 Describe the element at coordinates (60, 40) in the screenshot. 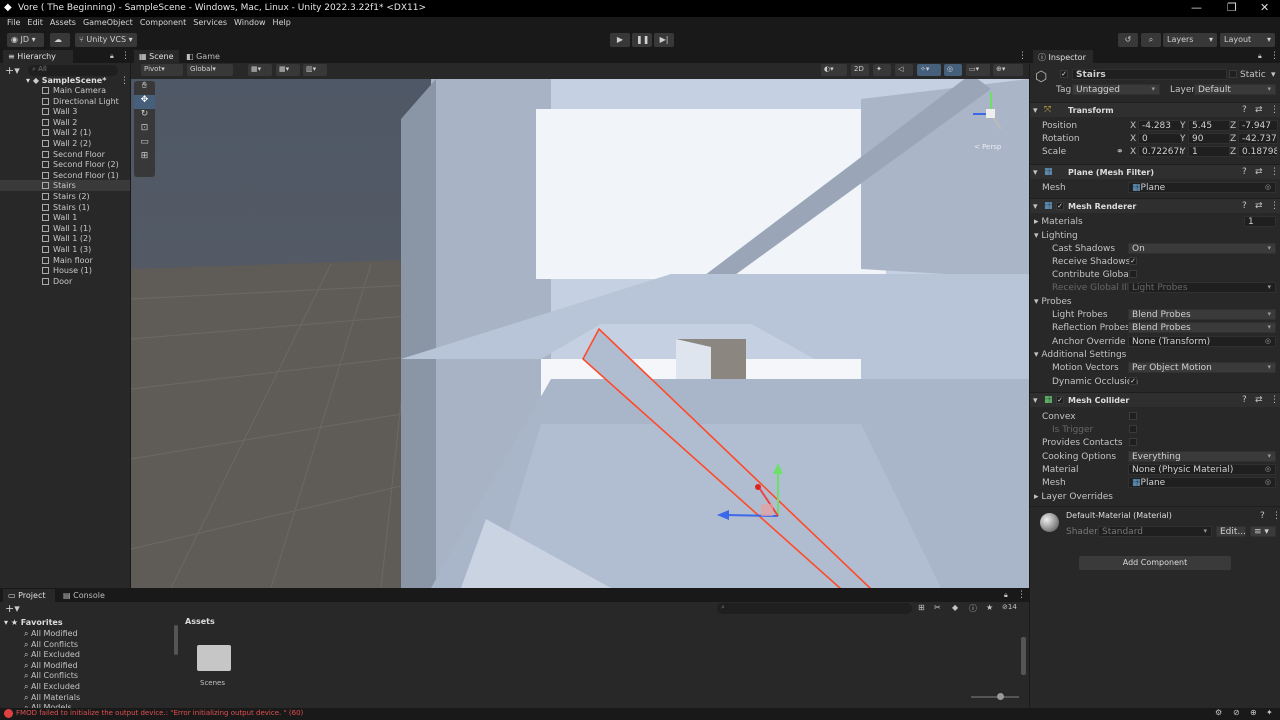

I see `cloud-button: ☁` at that location.